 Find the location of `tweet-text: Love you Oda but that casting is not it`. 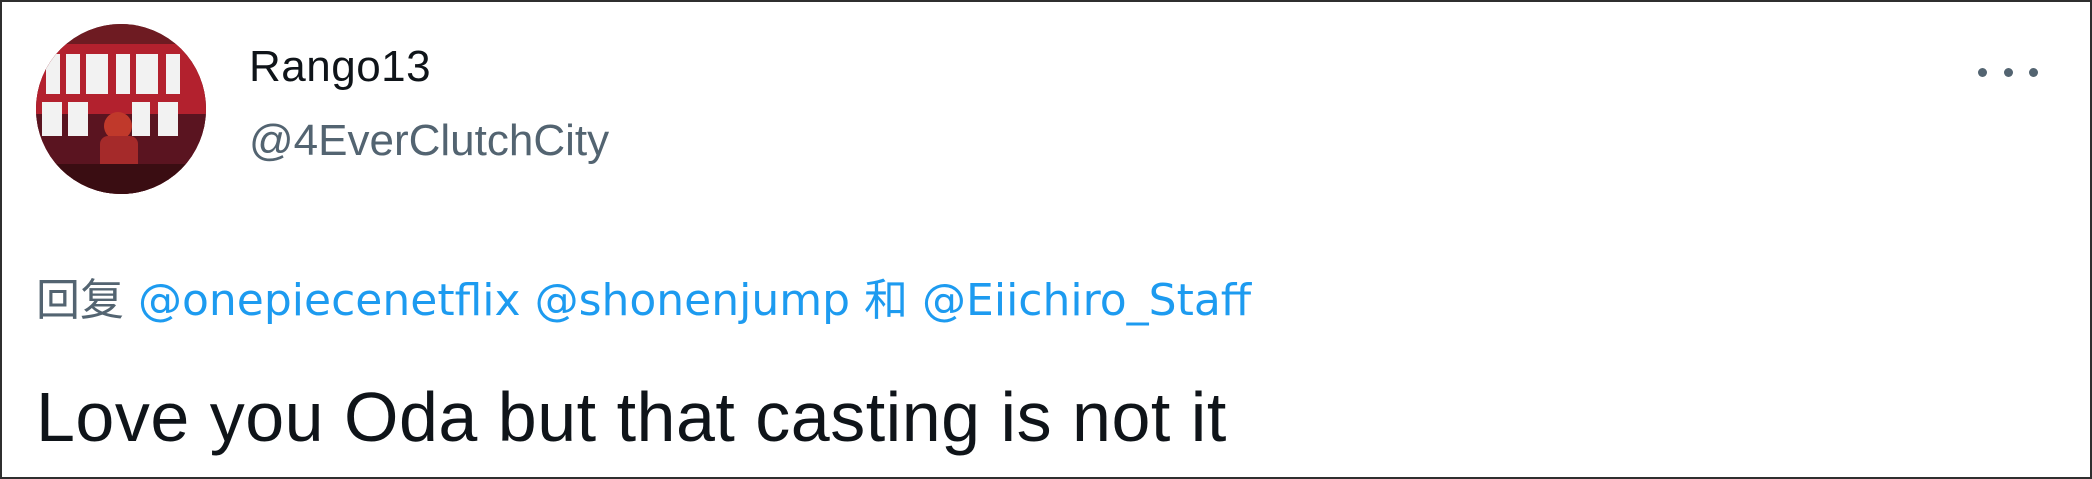

tweet-text: Love you Oda but that casting is not it is located at coordinates (631, 417).